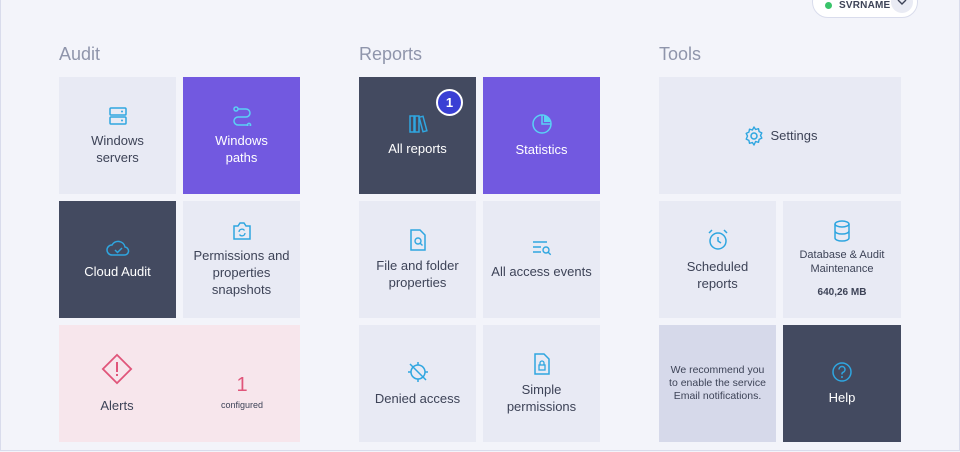  I want to click on section-title-audit: Audit, so click(80, 54).